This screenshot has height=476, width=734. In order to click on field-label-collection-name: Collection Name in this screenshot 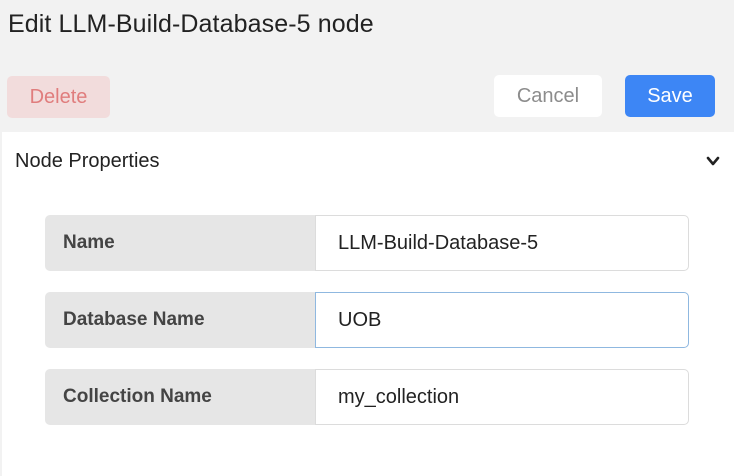, I will do `click(180, 397)`.